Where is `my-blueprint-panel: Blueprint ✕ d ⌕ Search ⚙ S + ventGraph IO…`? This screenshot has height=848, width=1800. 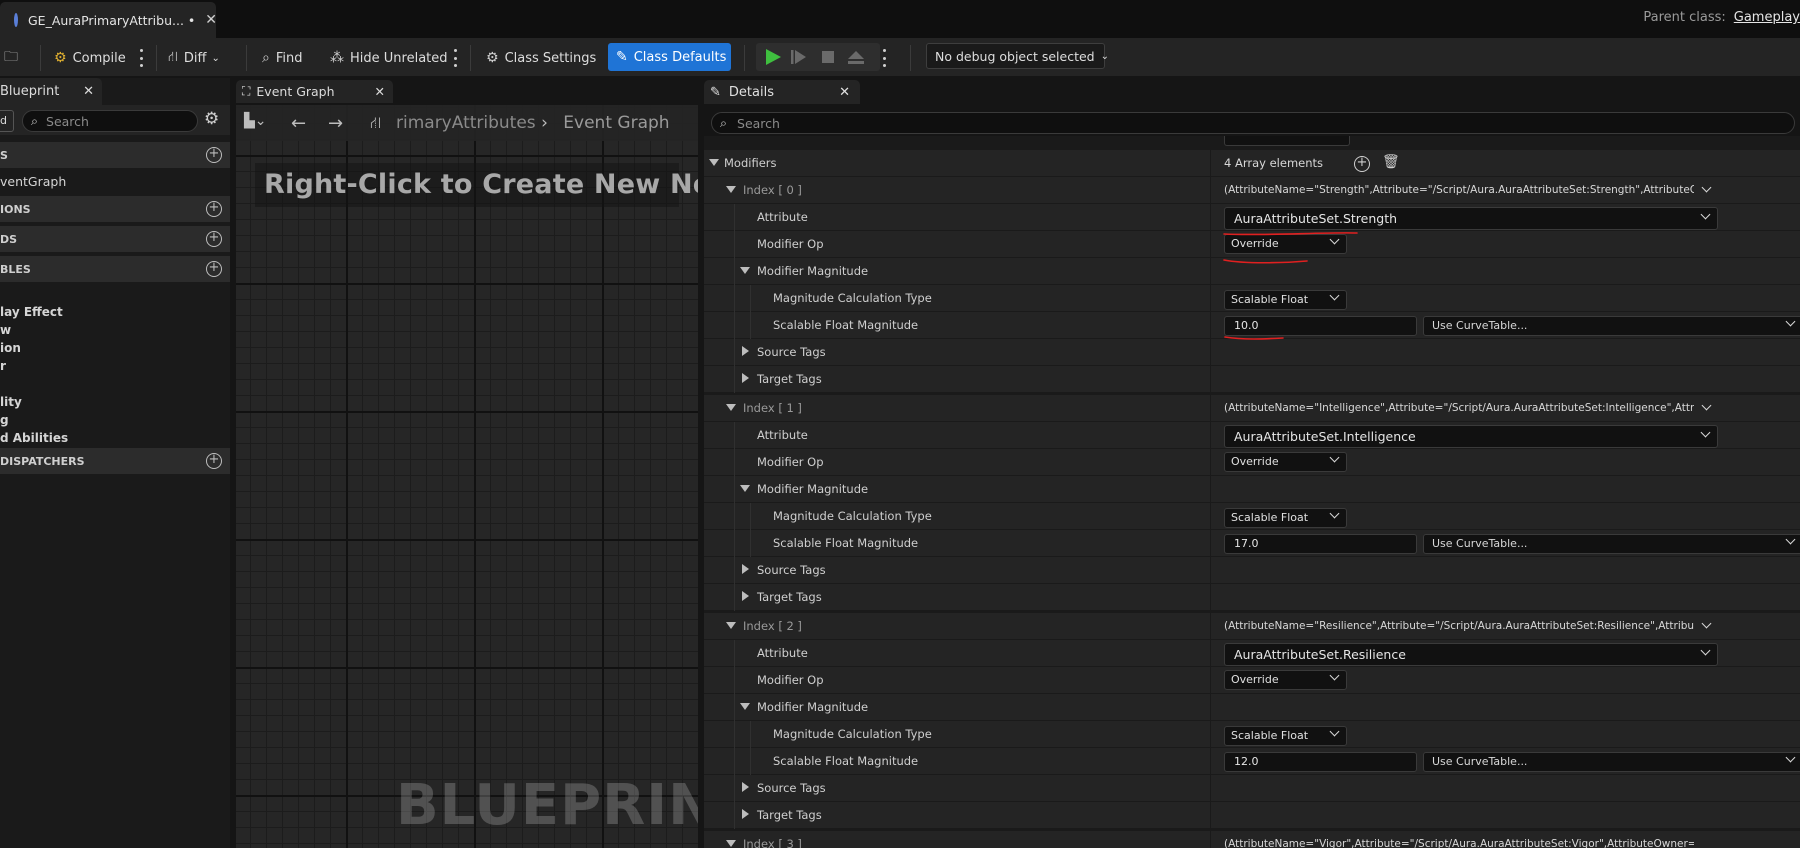 my-blueprint-panel: Blueprint ✕ d ⌕ Search ⚙ S + ventGraph IO… is located at coordinates (115, 463).